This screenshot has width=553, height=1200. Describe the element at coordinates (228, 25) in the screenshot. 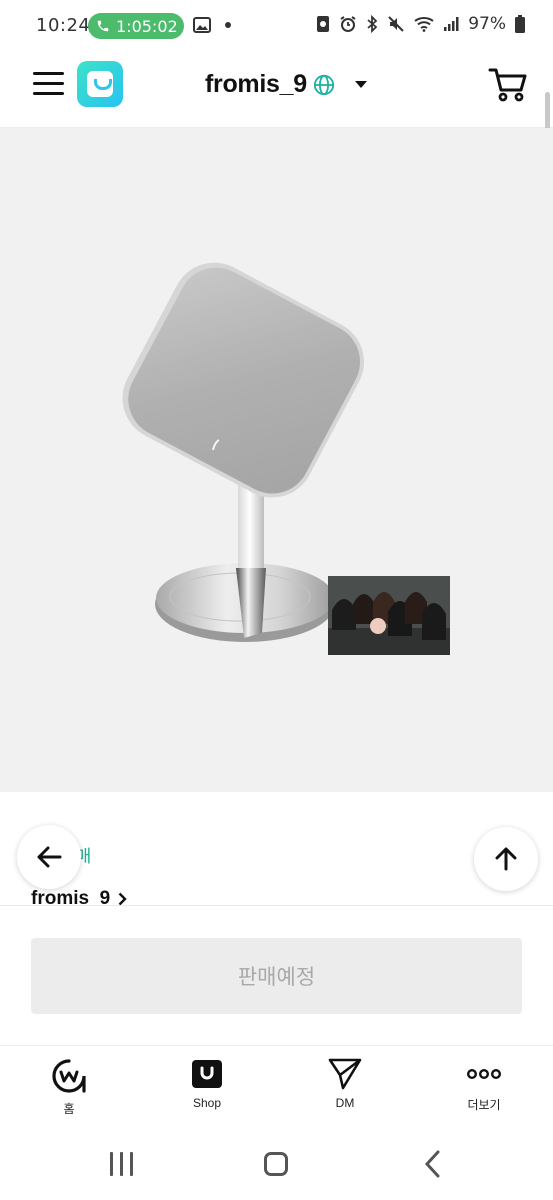

I see `notification-dot-icon` at that location.